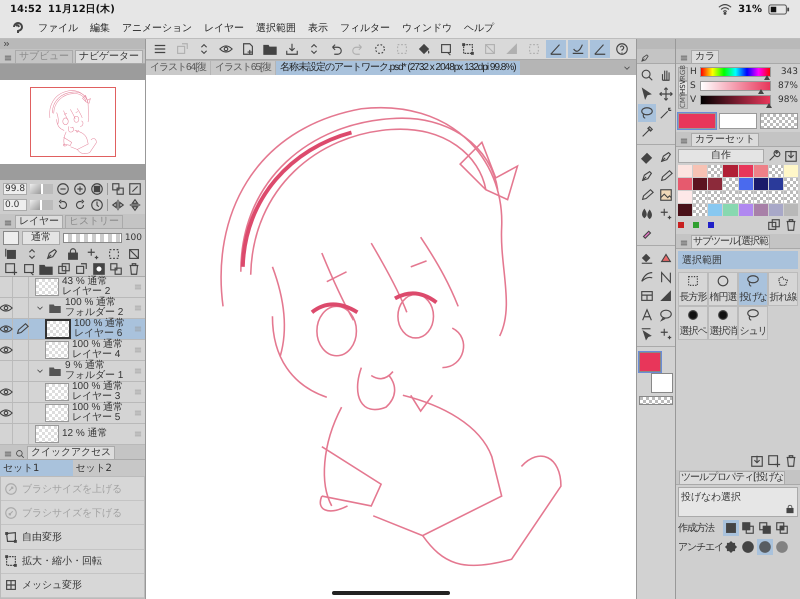 The height and width of the screenshot is (599, 800). What do you see at coordinates (224, 28) in the screenshot?
I see `menu-item: レイヤー` at bounding box center [224, 28].